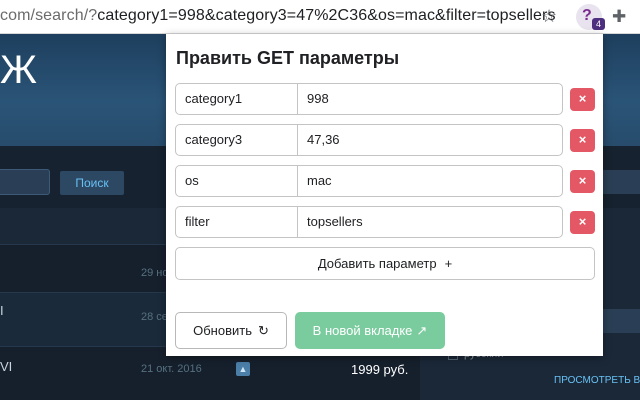 Image resolution: width=640 pixels, height=400 pixels. Describe the element at coordinates (243, 369) in the screenshot. I see `thumbs-up-icon: ▲` at that location.